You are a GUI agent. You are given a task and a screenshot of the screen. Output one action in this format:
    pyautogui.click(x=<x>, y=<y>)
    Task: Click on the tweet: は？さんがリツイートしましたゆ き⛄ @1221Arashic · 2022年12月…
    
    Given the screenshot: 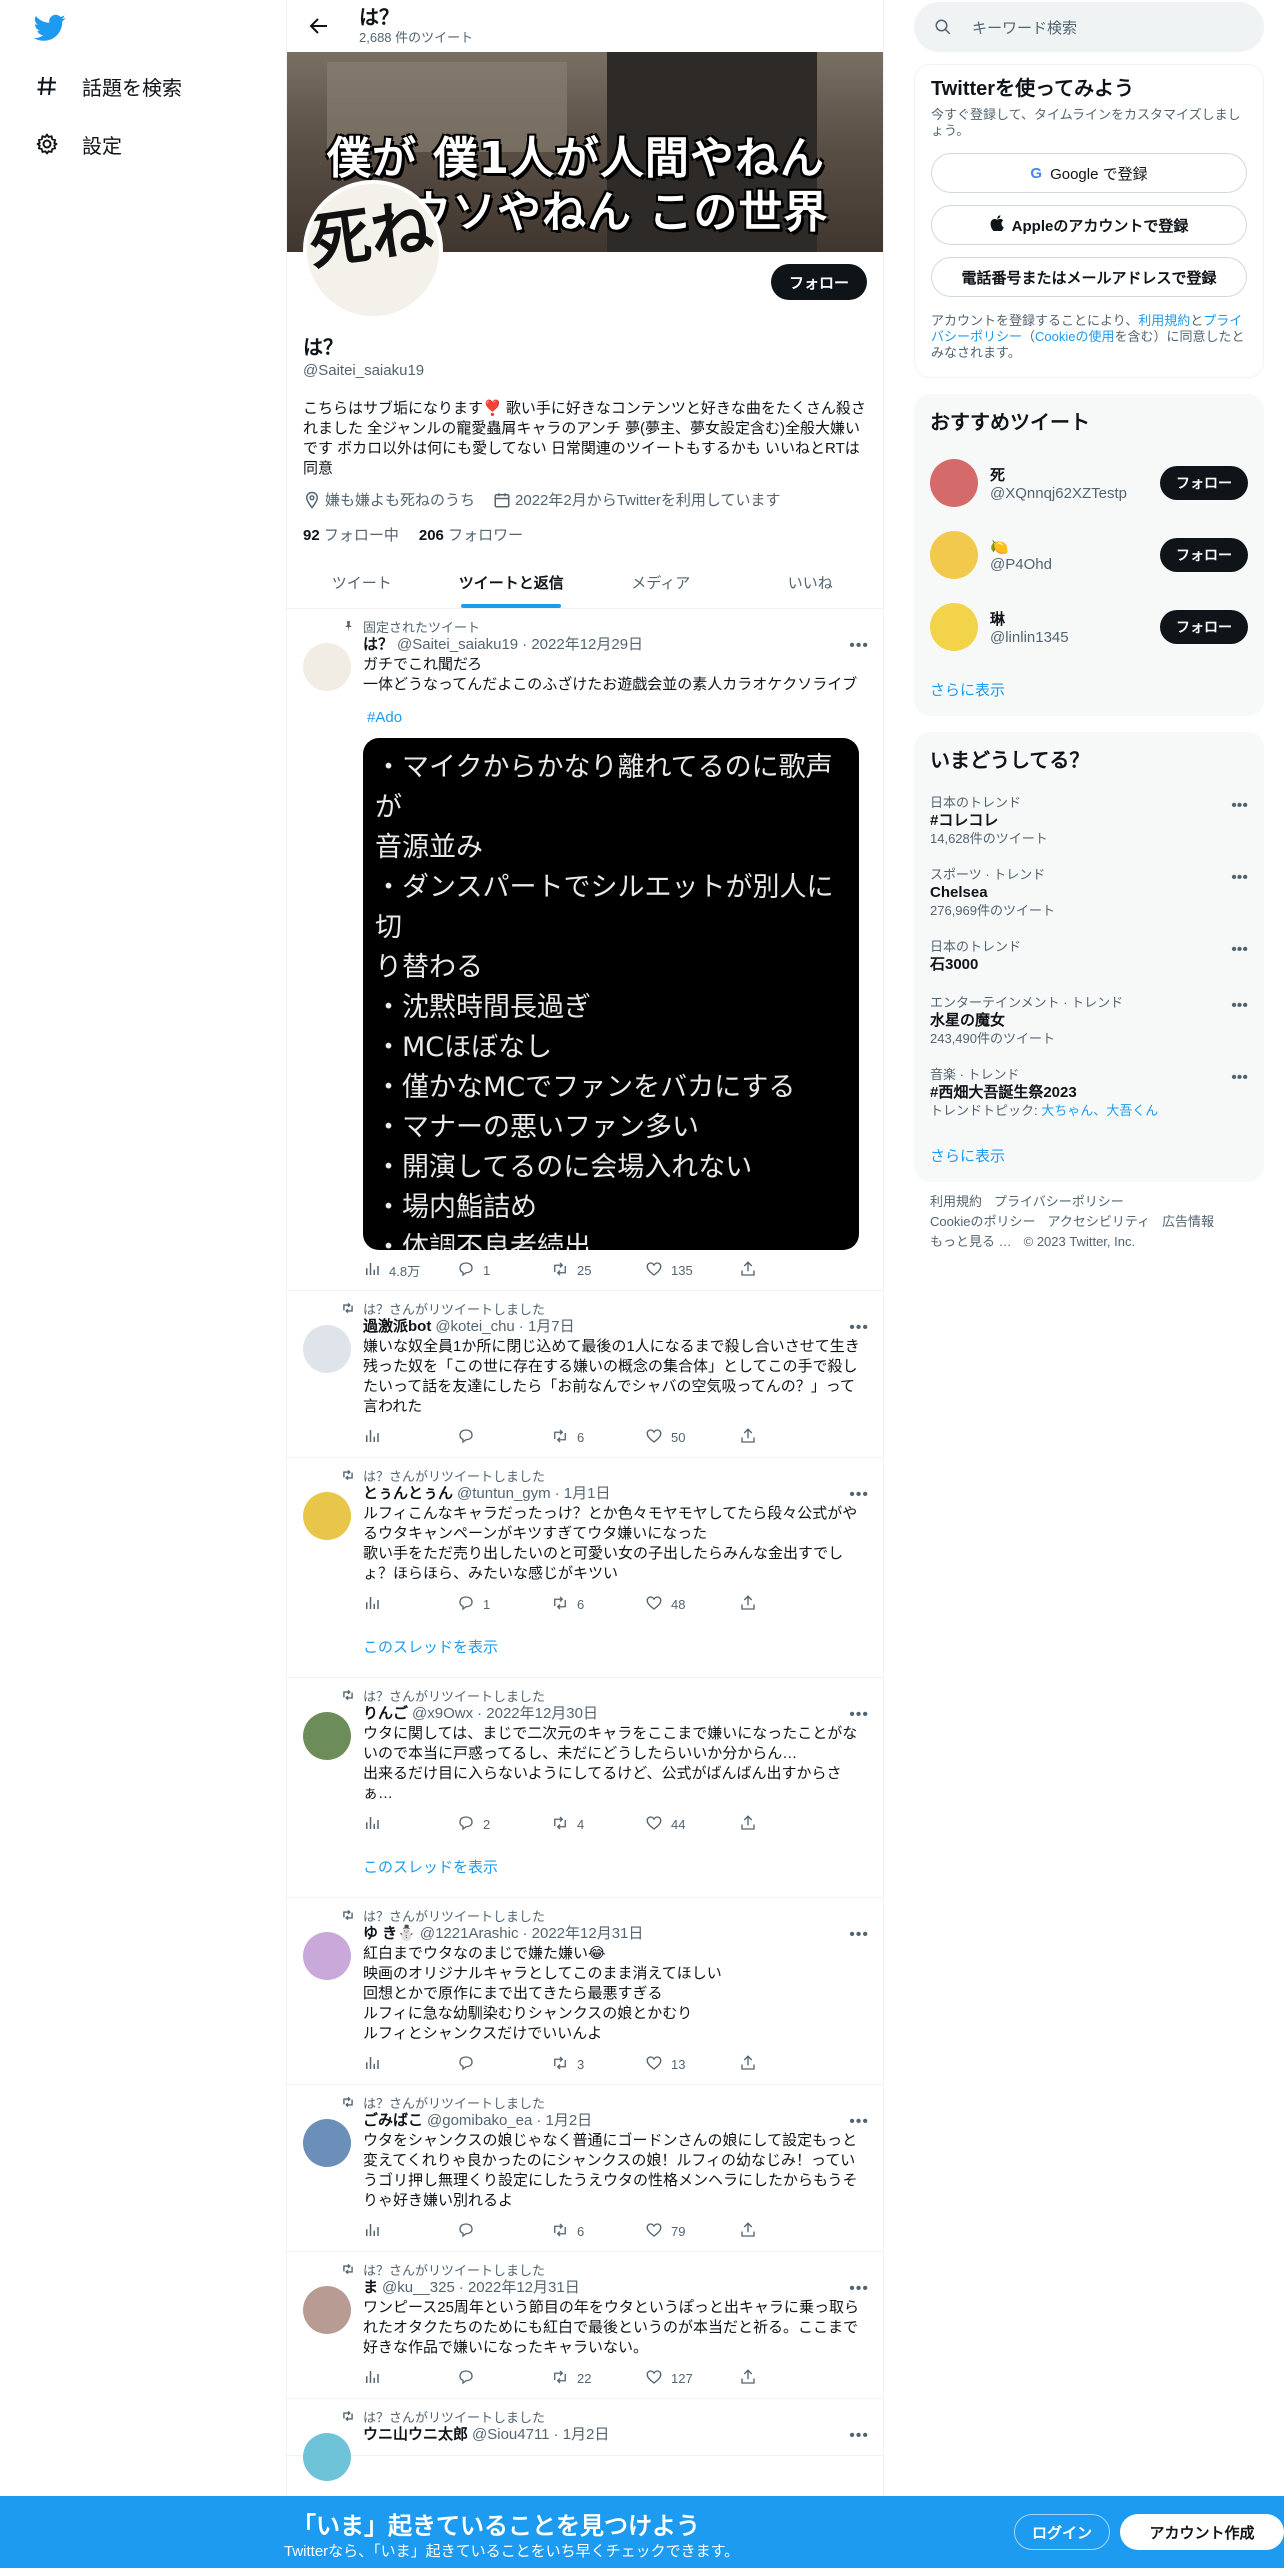 What is the action you would take?
    pyautogui.click(x=585, y=1991)
    